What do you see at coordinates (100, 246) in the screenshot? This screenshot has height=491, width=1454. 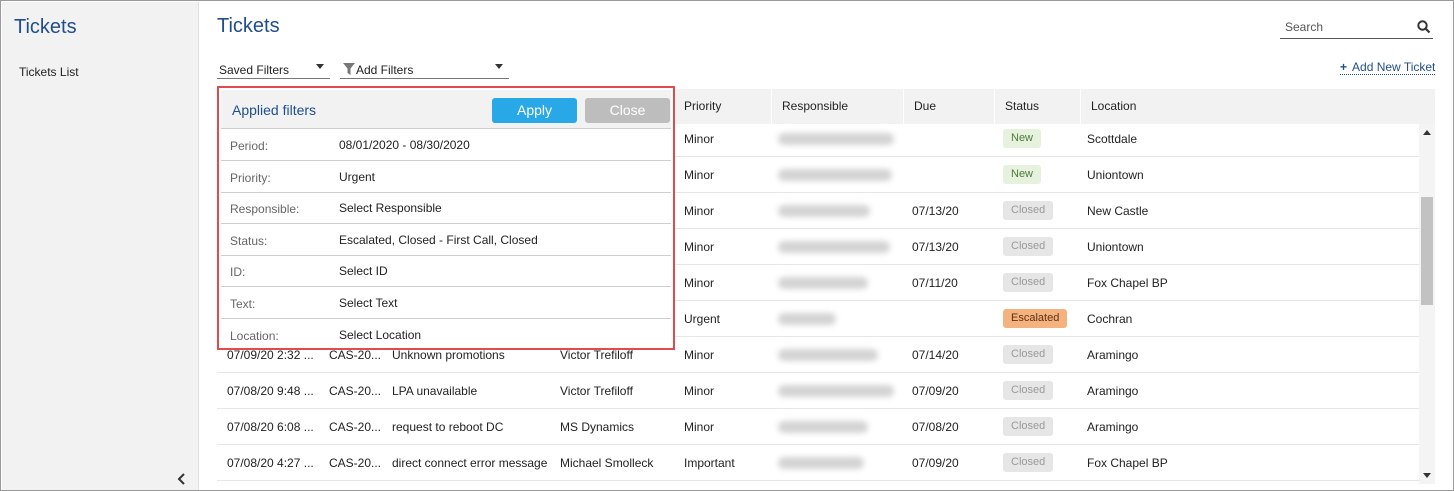 I see `sidebar: Tickets Tickets List` at bounding box center [100, 246].